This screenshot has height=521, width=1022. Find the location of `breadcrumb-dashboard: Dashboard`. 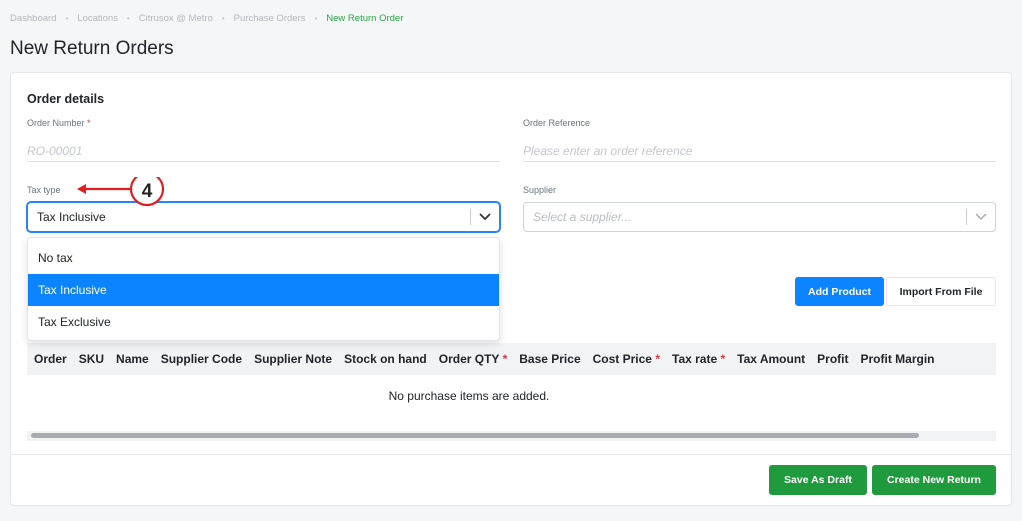

breadcrumb-dashboard: Dashboard is located at coordinates (33, 18).